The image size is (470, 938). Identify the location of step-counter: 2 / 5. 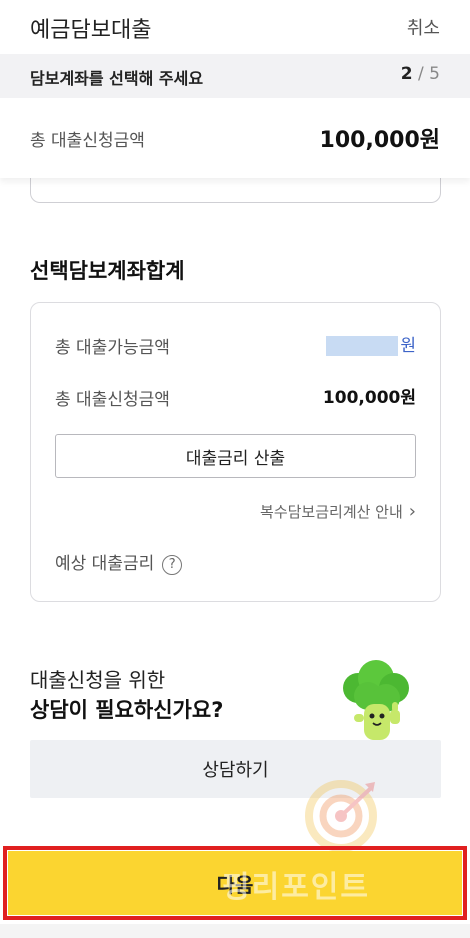
(420, 74).